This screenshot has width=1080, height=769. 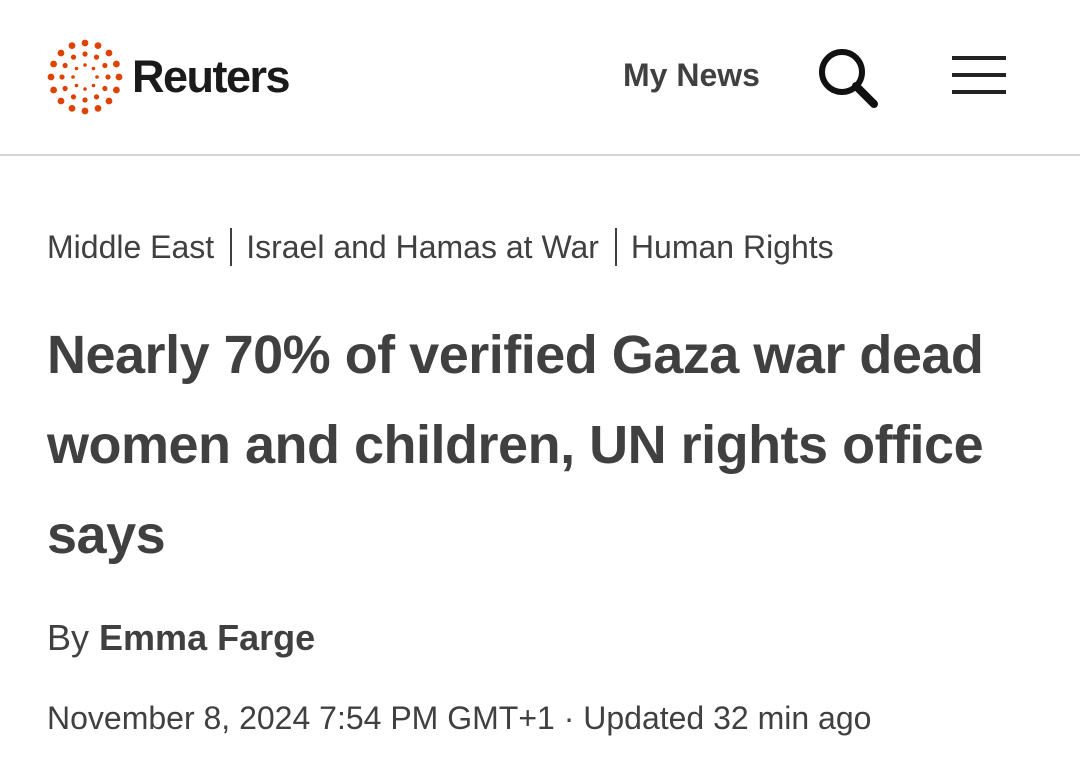 I want to click on hamburger-menu-icon, so click(x=979, y=75).